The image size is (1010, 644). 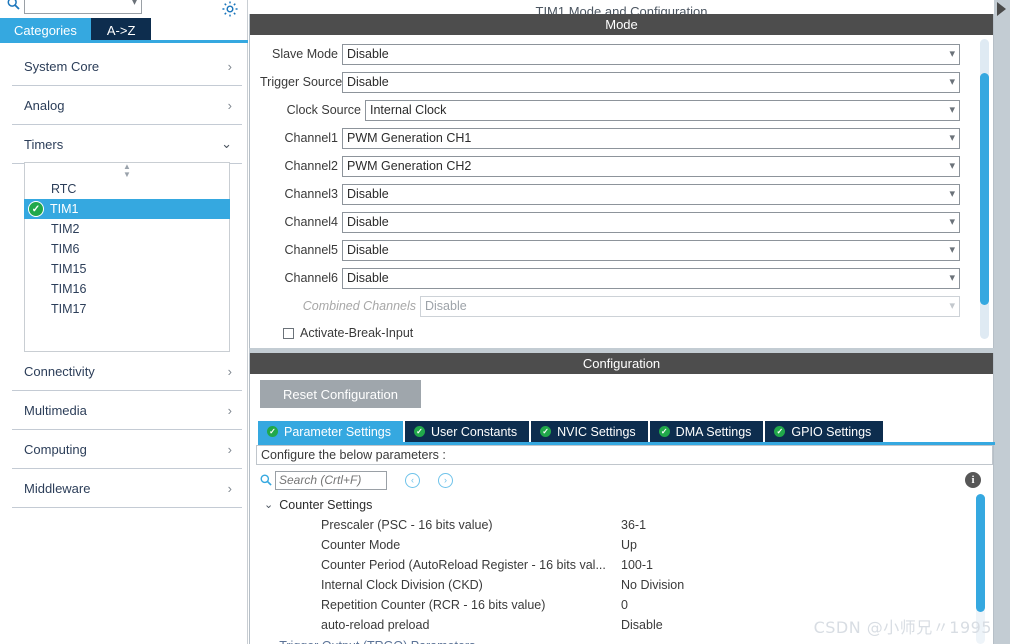 I want to click on row-channel4: Channel4 Disable ▾, so click(x=621, y=222).